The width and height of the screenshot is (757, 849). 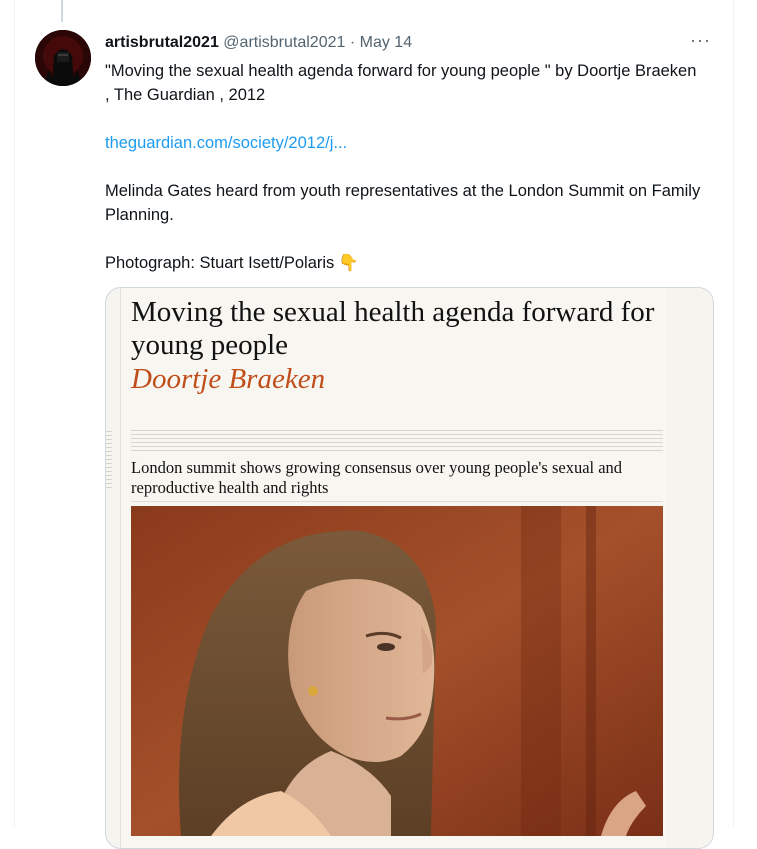 What do you see at coordinates (228, 379) in the screenshot?
I see `article-byline: Doortje Braeken` at bounding box center [228, 379].